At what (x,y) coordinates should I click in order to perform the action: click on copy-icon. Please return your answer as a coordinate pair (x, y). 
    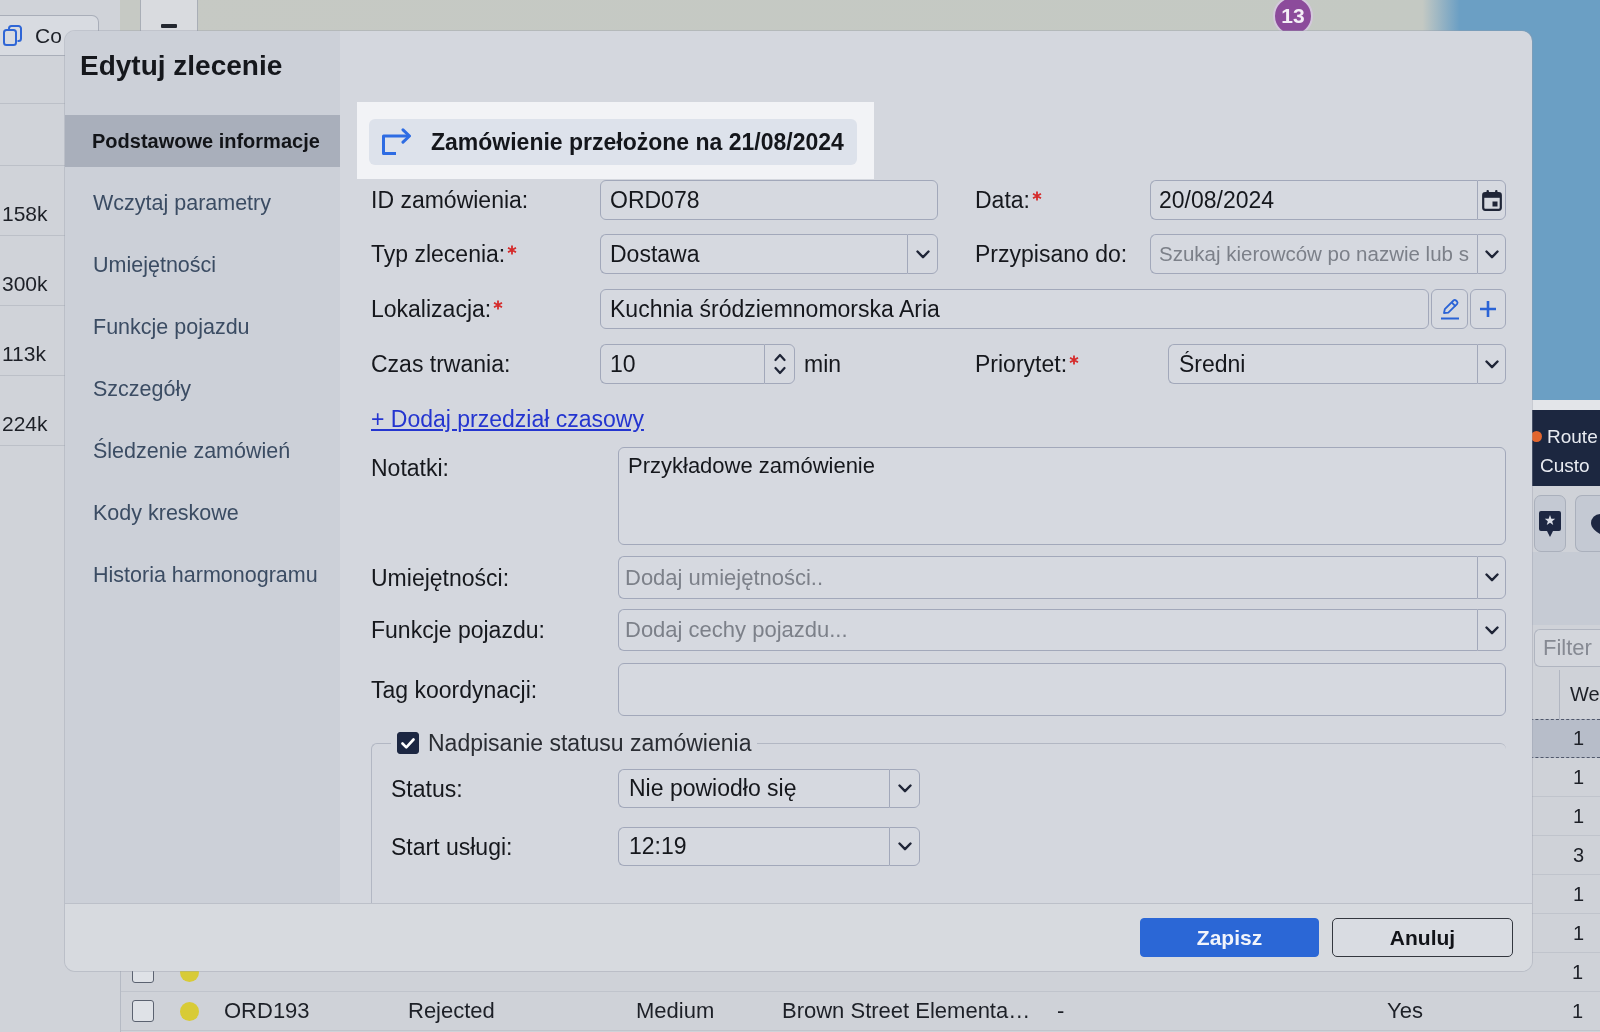
    Looking at the image, I should click on (12, 35).